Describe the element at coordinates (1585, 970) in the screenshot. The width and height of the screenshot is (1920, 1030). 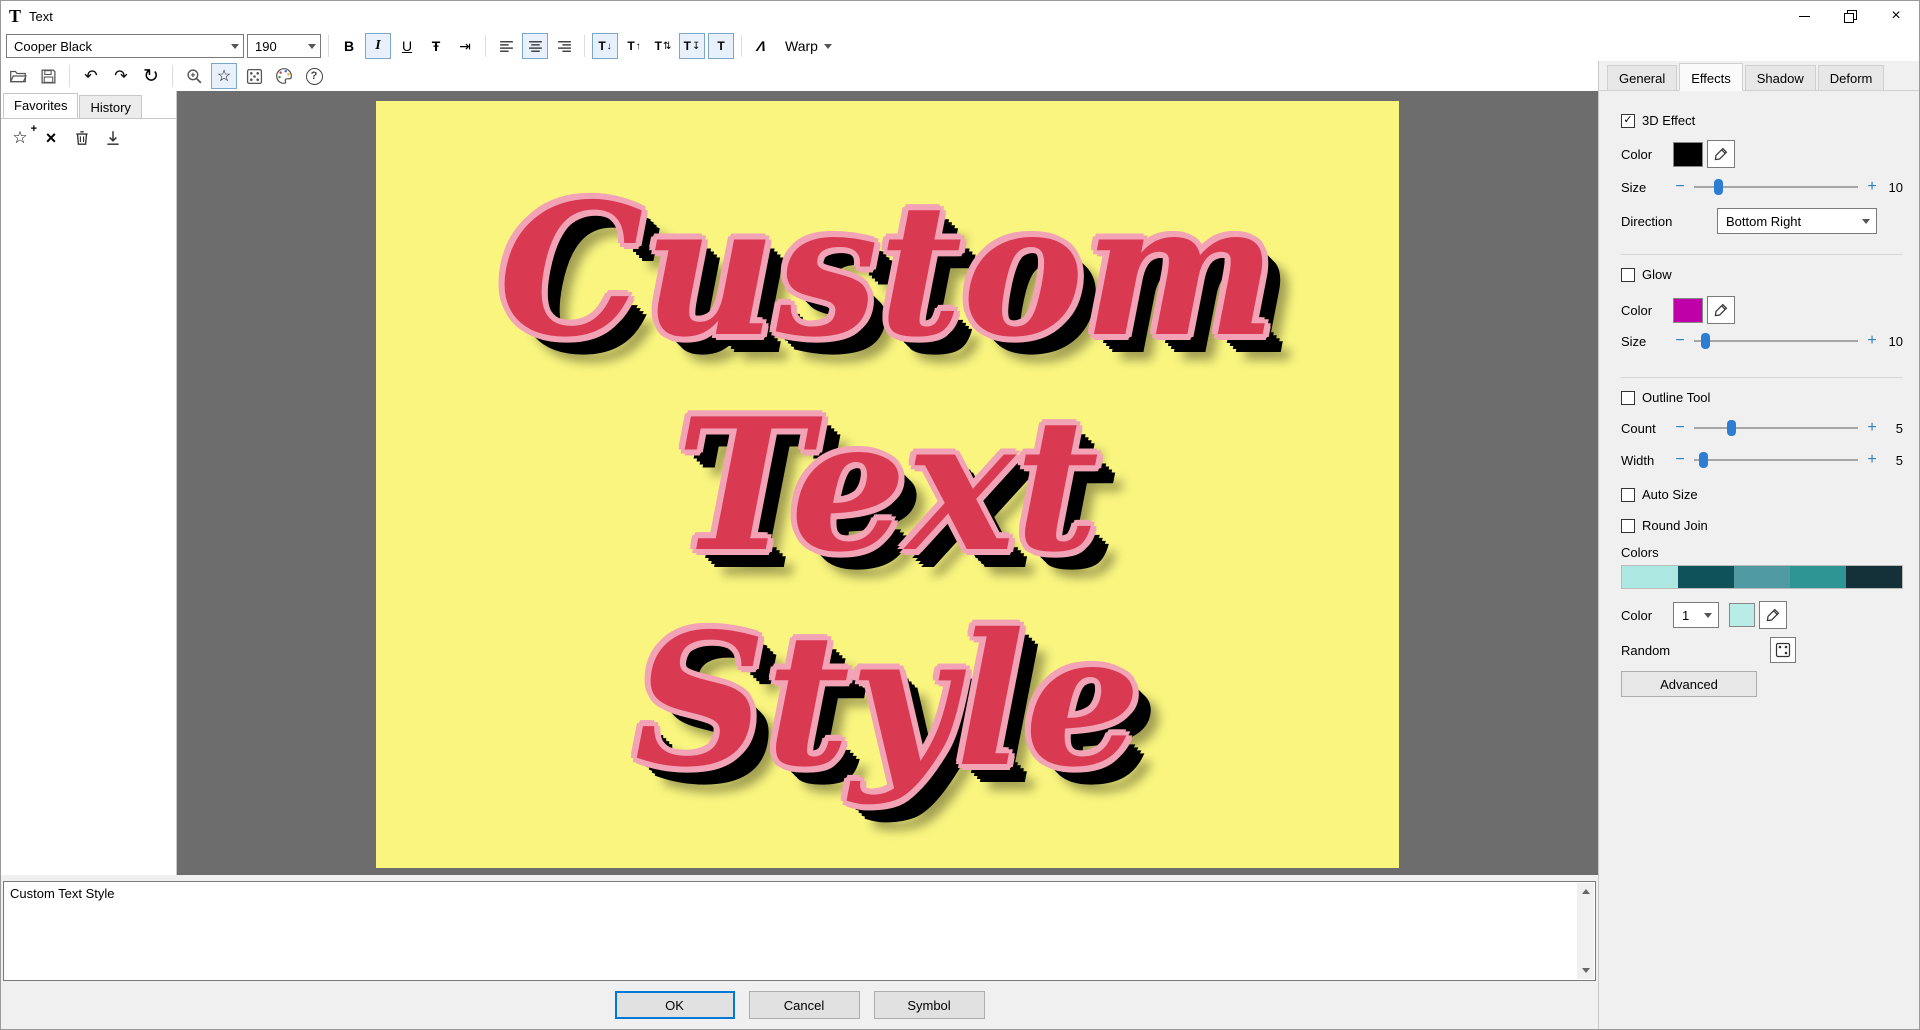
I see `scroll-down-button` at that location.